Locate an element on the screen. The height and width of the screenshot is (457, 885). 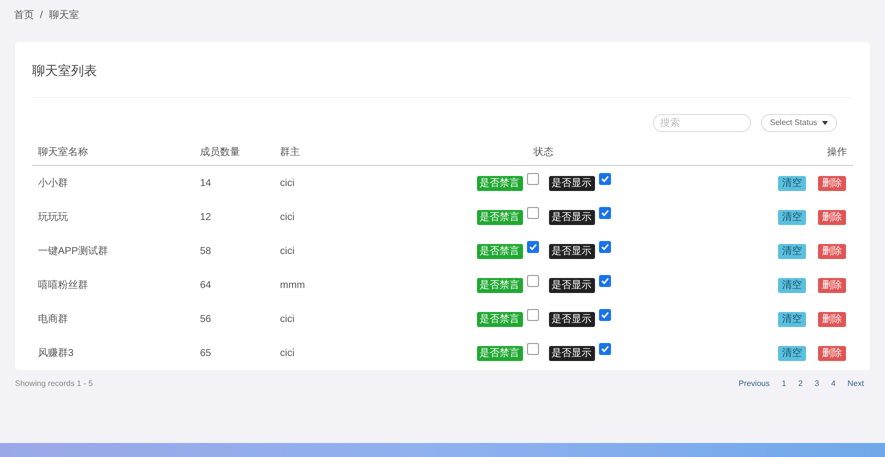
status-select: Select Status is located at coordinates (799, 123).